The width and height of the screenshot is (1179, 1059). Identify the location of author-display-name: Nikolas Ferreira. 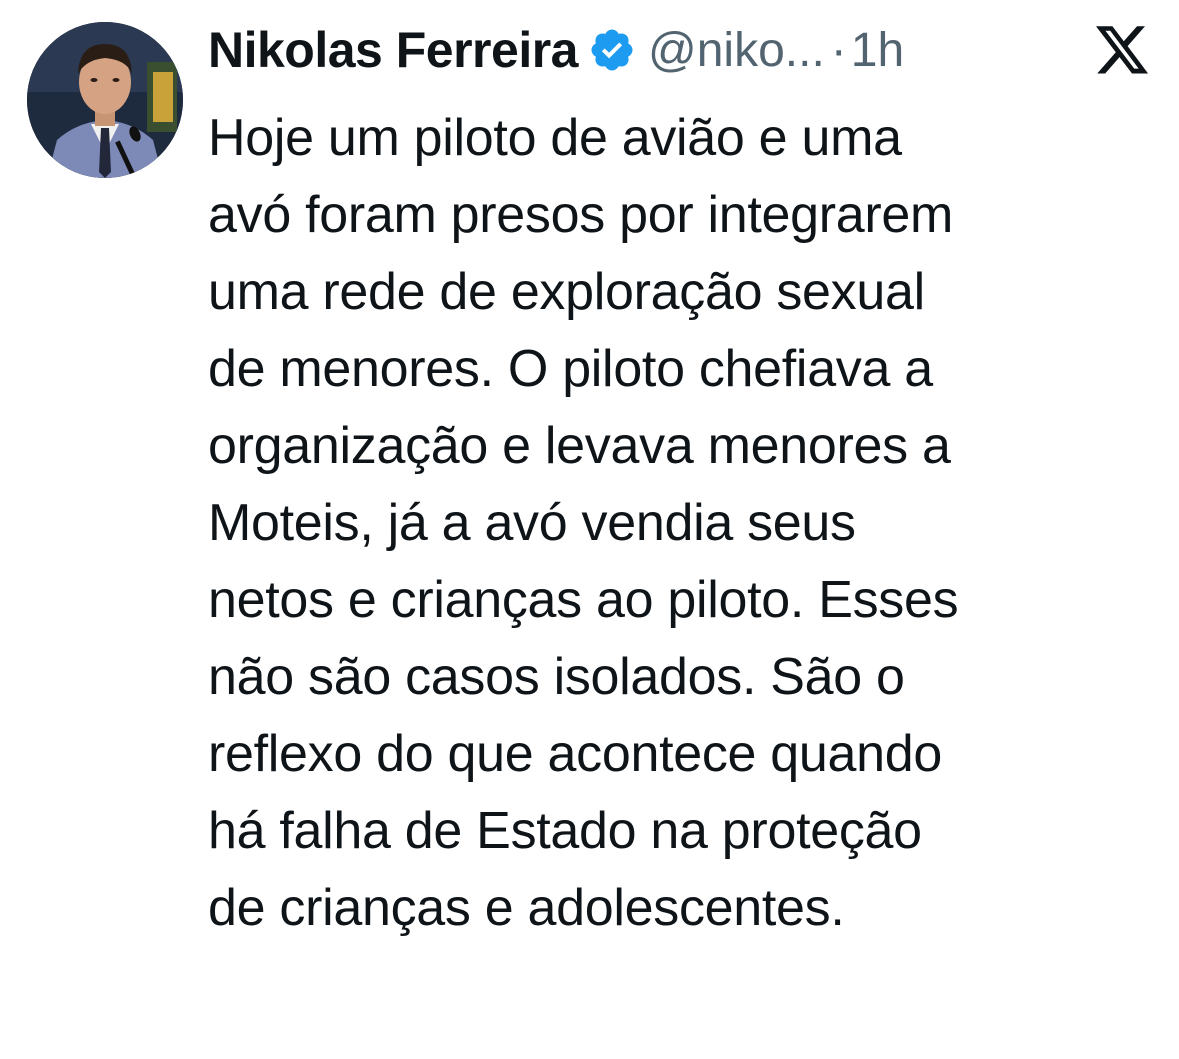
(393, 50).